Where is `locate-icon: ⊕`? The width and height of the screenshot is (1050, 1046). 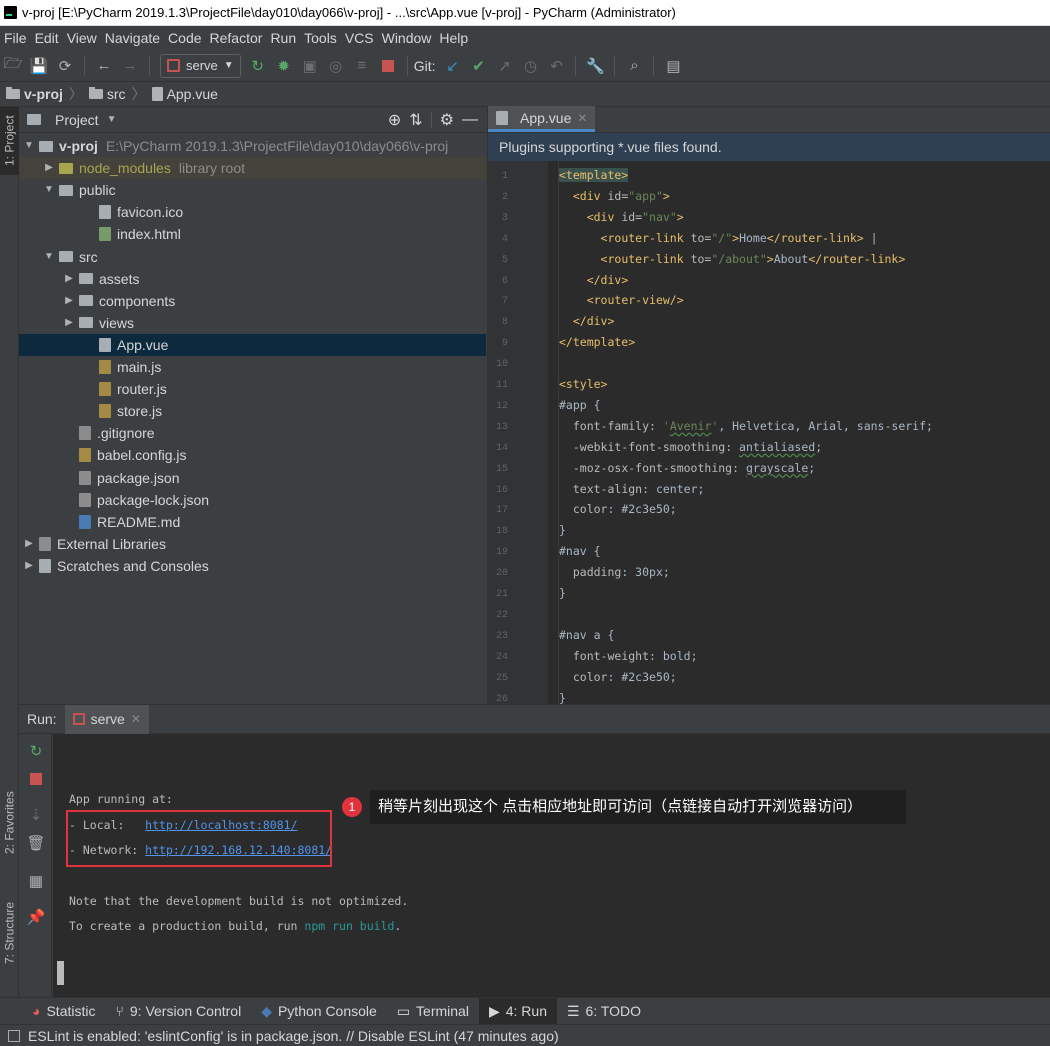
locate-icon: ⊕ is located at coordinates (394, 120).